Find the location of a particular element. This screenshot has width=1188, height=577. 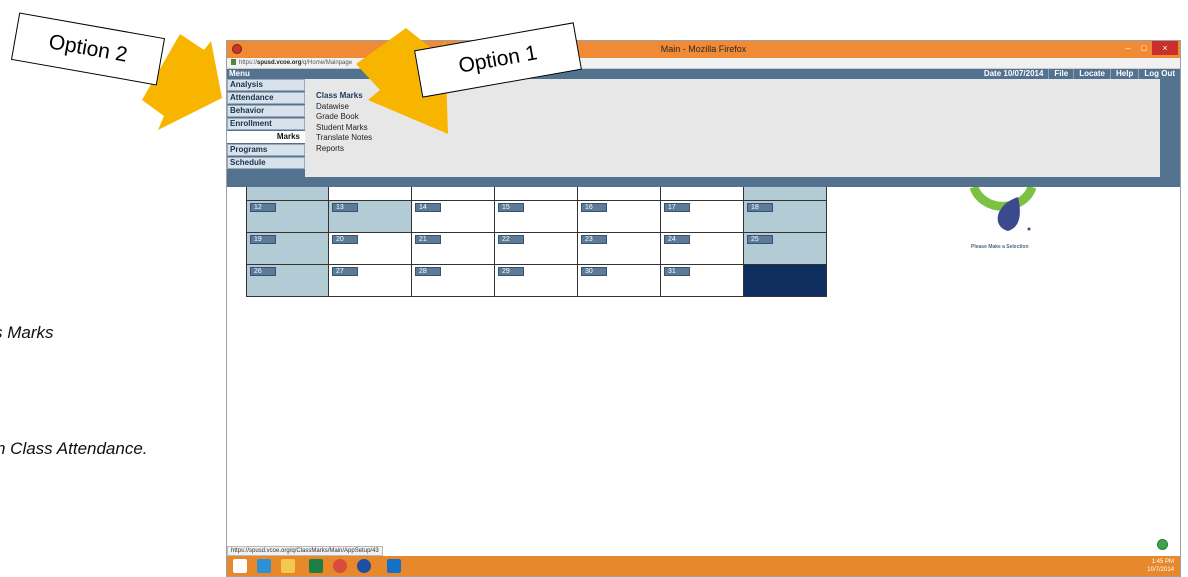

submenu-datawise: Datawise is located at coordinates (344, 107).